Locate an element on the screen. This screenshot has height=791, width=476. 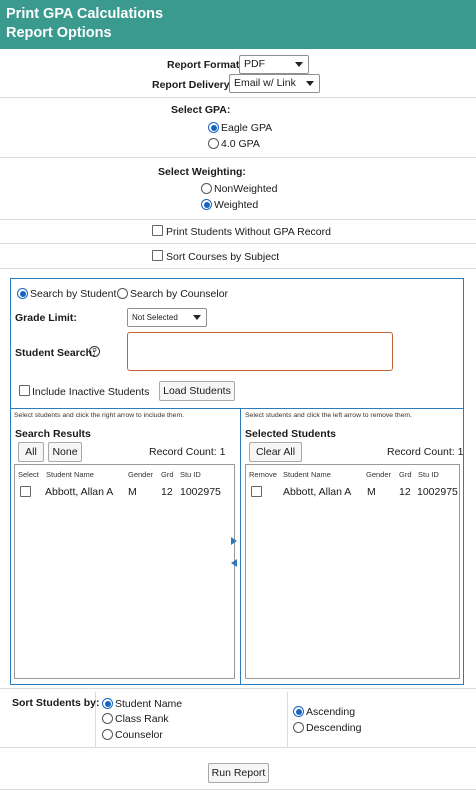
help-icon: ? is located at coordinates (94, 351).